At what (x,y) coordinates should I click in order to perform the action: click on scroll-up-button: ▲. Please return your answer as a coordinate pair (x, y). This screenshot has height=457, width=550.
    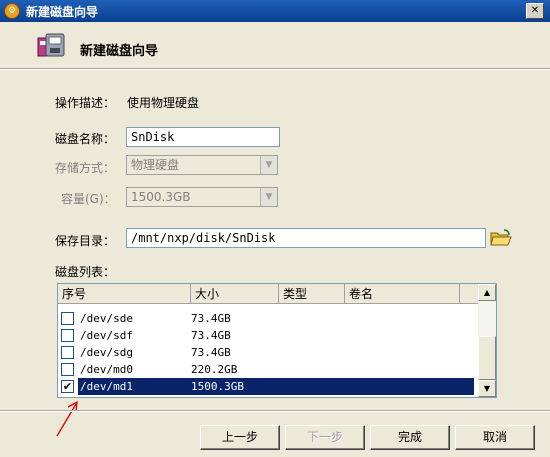
    Looking at the image, I should click on (487, 292).